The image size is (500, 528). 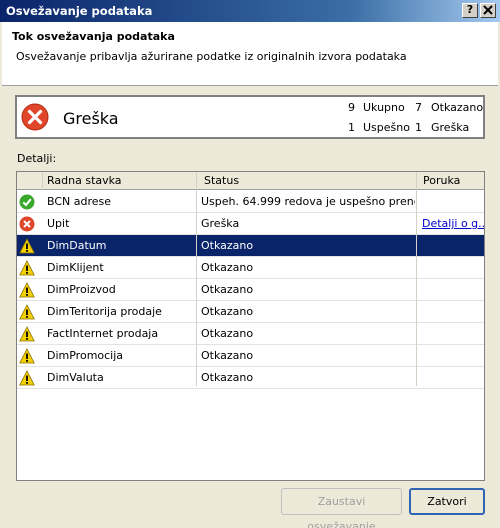 I want to click on cancelled-count: 7, so click(x=418, y=107).